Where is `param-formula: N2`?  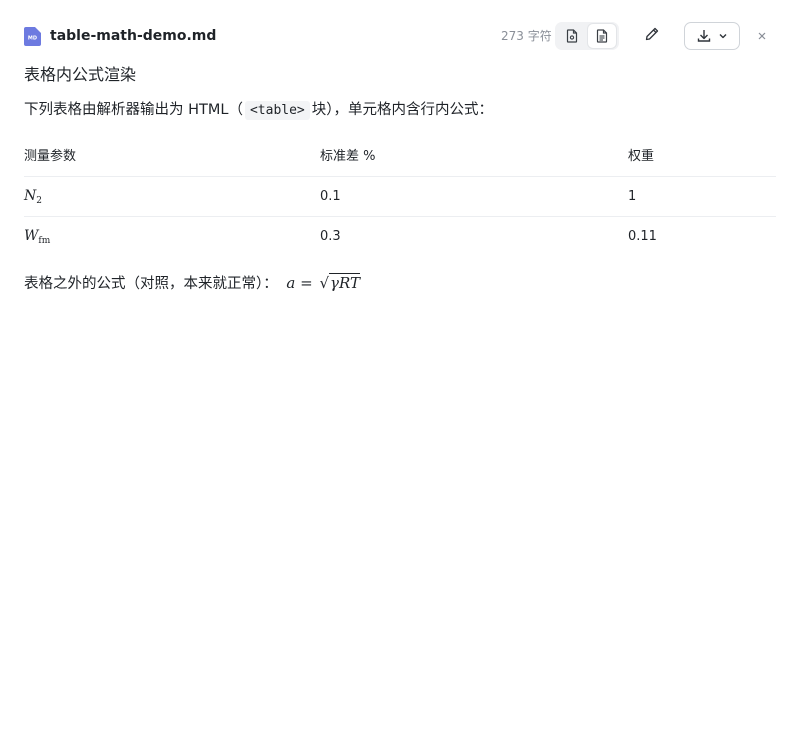 param-formula: N2 is located at coordinates (33, 196).